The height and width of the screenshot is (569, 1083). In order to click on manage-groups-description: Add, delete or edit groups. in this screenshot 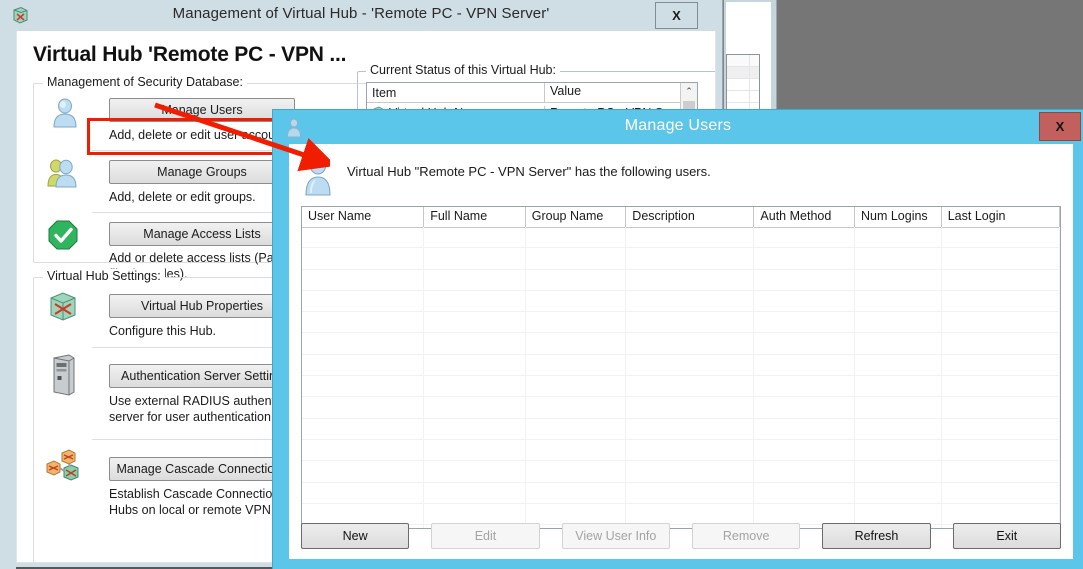, I will do `click(182, 197)`.